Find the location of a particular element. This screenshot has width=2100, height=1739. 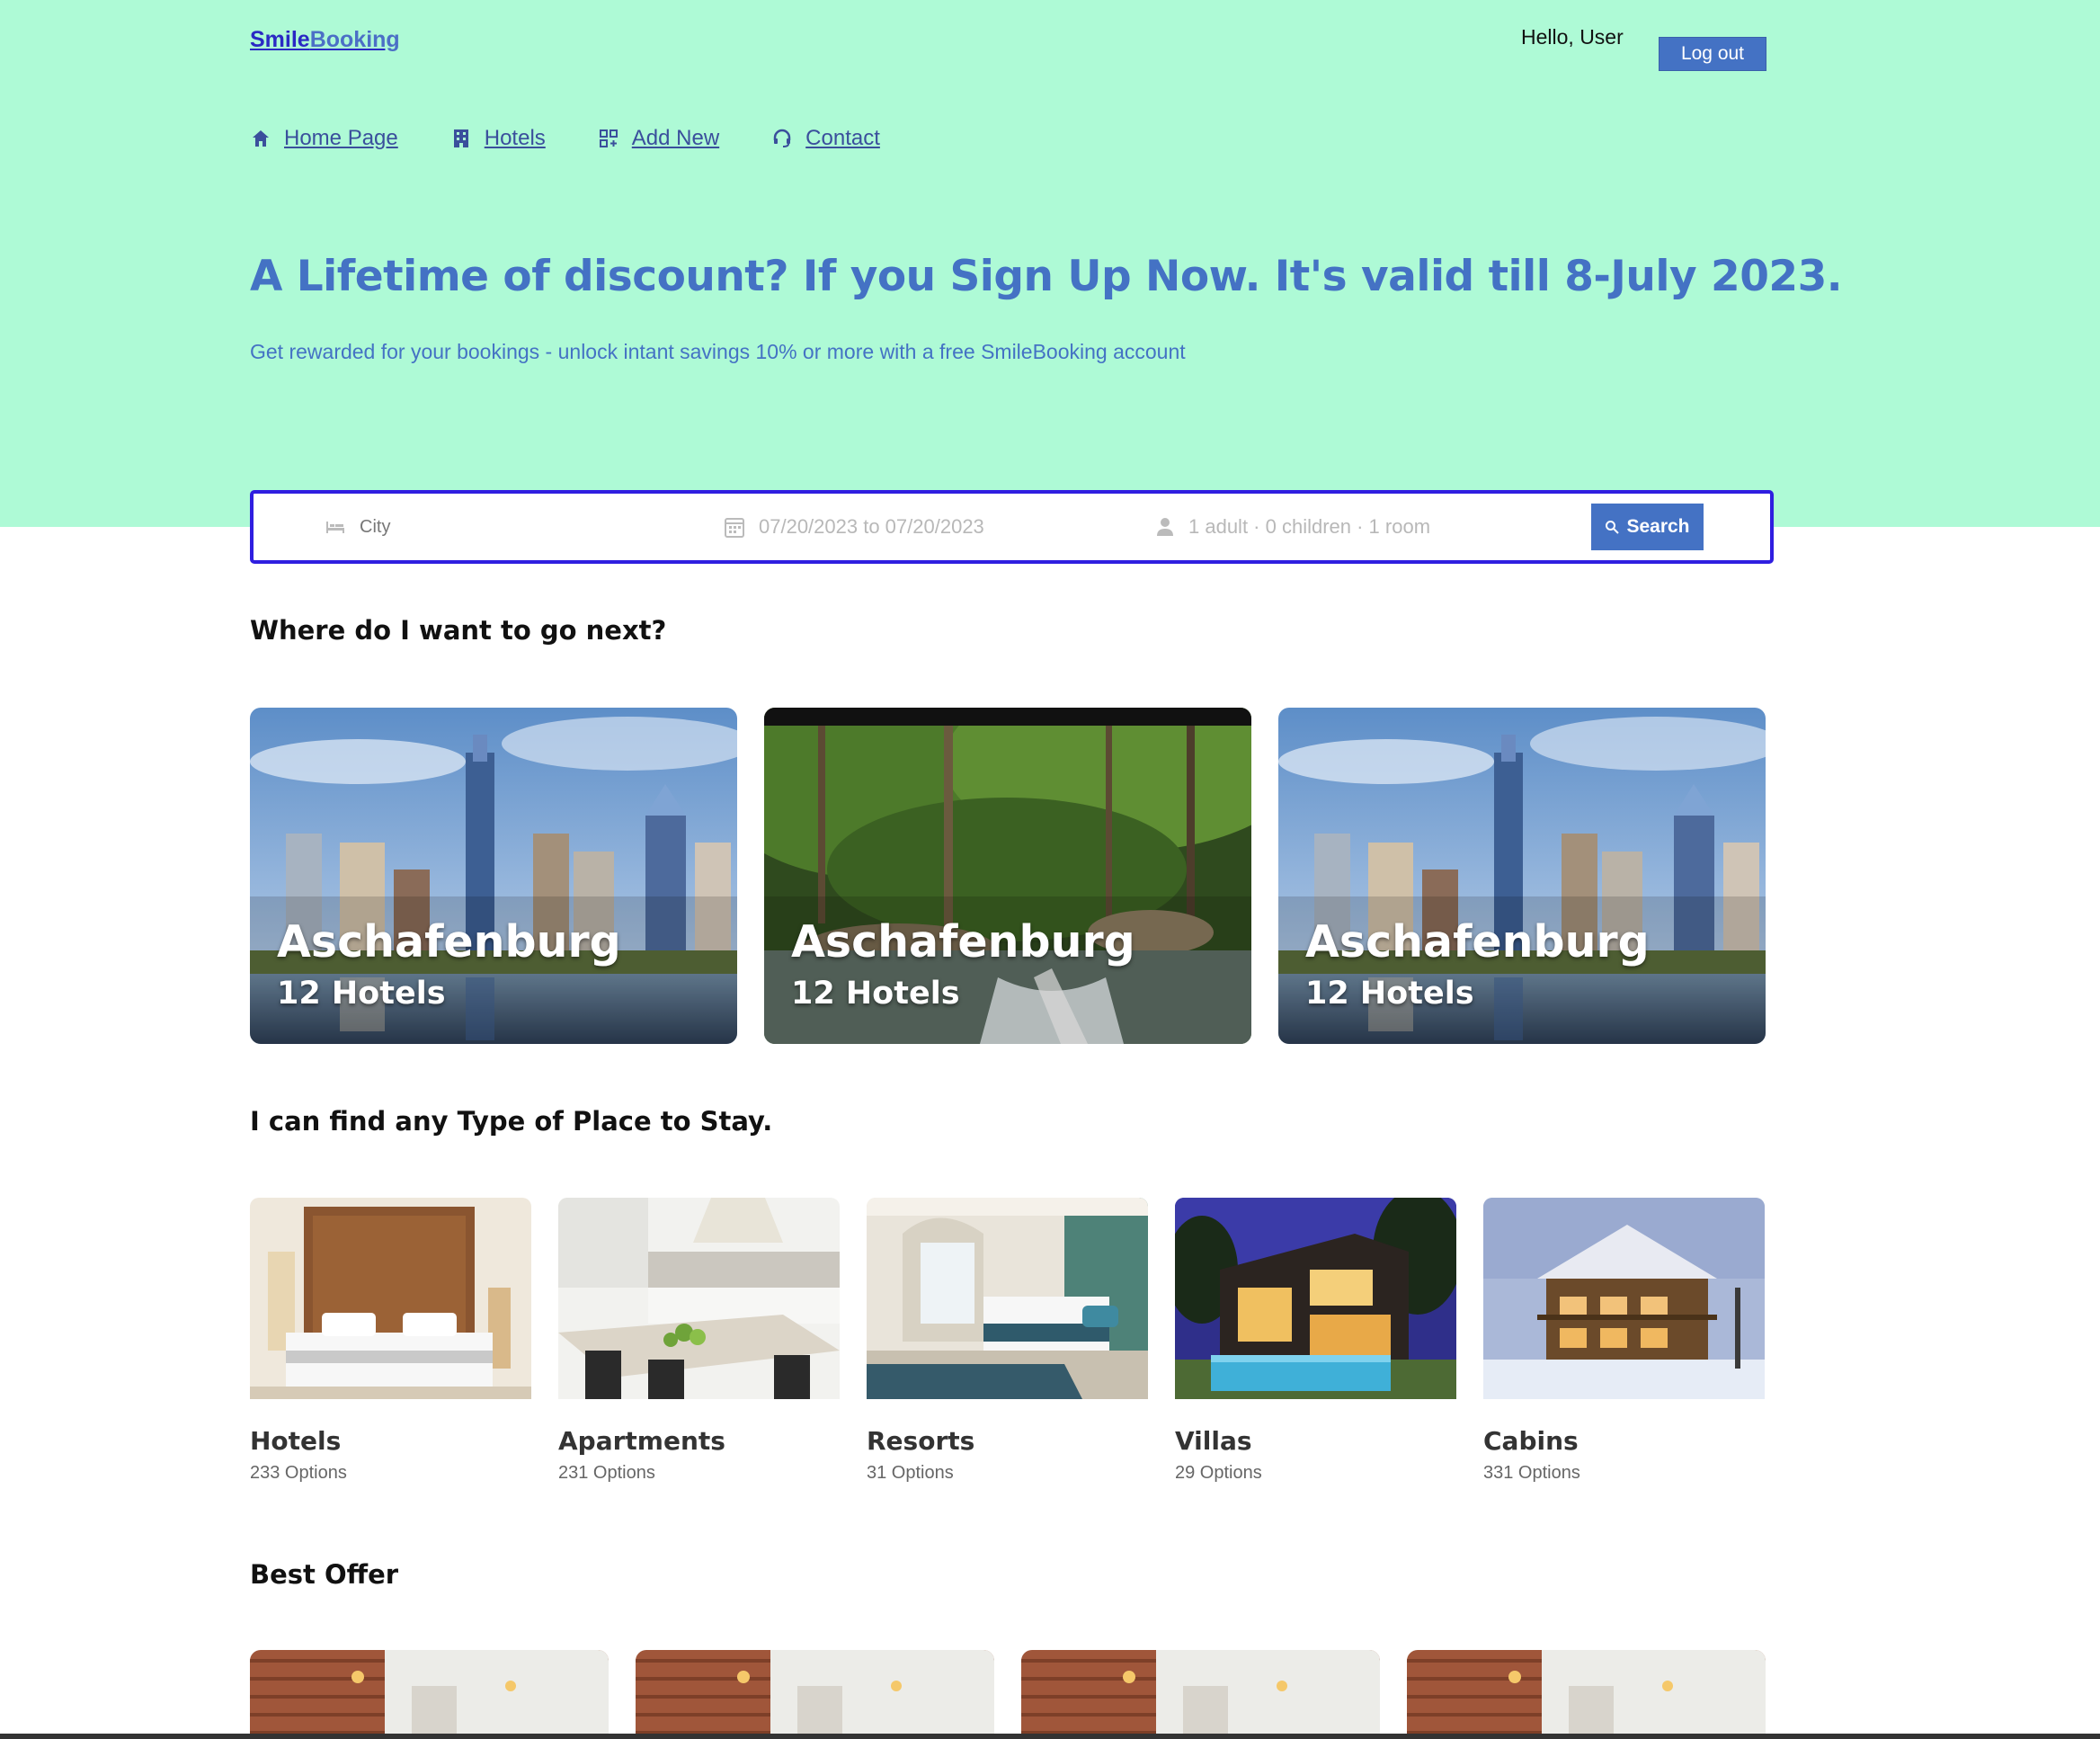

user-greeting: Hello, User is located at coordinates (1573, 37).